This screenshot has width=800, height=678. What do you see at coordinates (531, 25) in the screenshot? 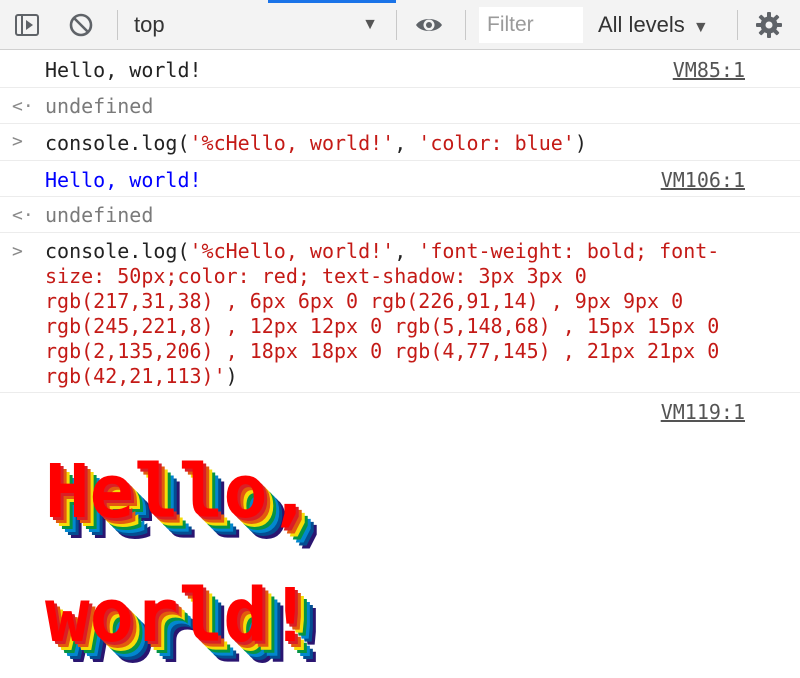
I see `filter-input` at bounding box center [531, 25].